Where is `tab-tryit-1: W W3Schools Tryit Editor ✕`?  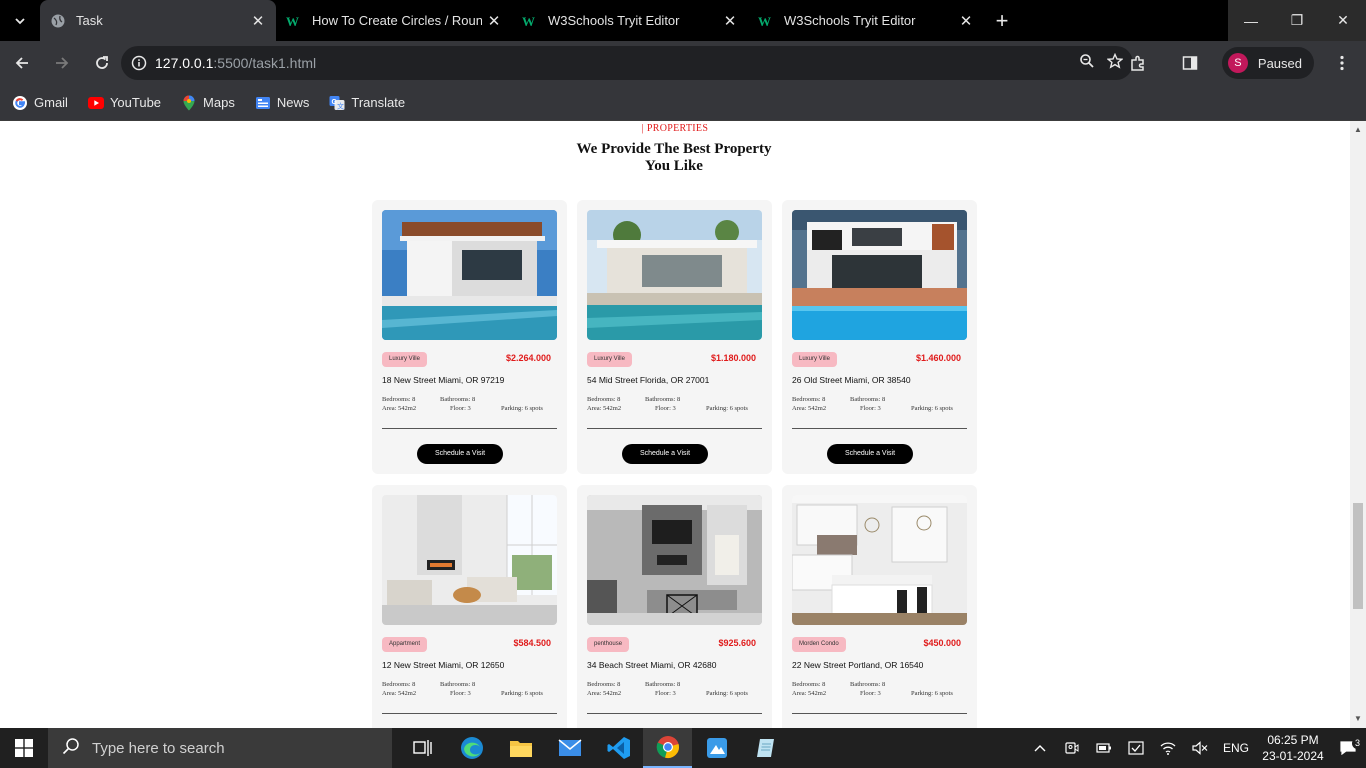 tab-tryit-1: W W3Schools Tryit Editor ✕ is located at coordinates (630, 20).